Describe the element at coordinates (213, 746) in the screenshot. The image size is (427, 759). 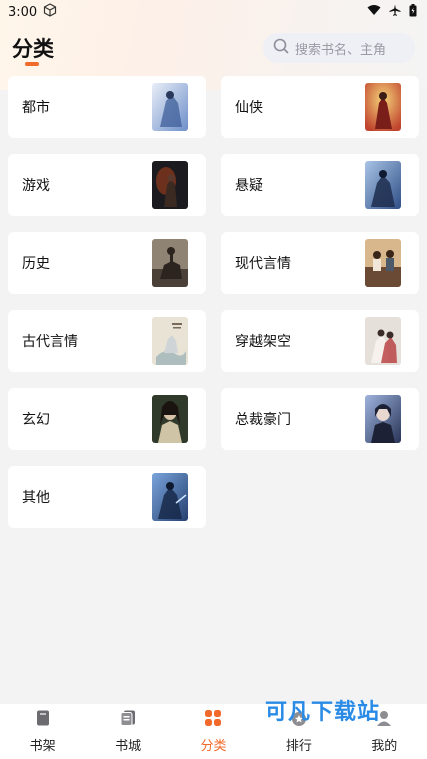
I see `nav-label: 分类` at that location.